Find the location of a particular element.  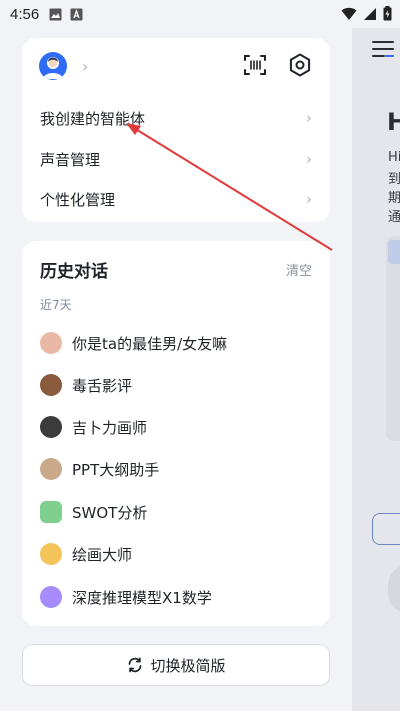

conversation-item: 深度推理模型X1数学 is located at coordinates (126, 597).